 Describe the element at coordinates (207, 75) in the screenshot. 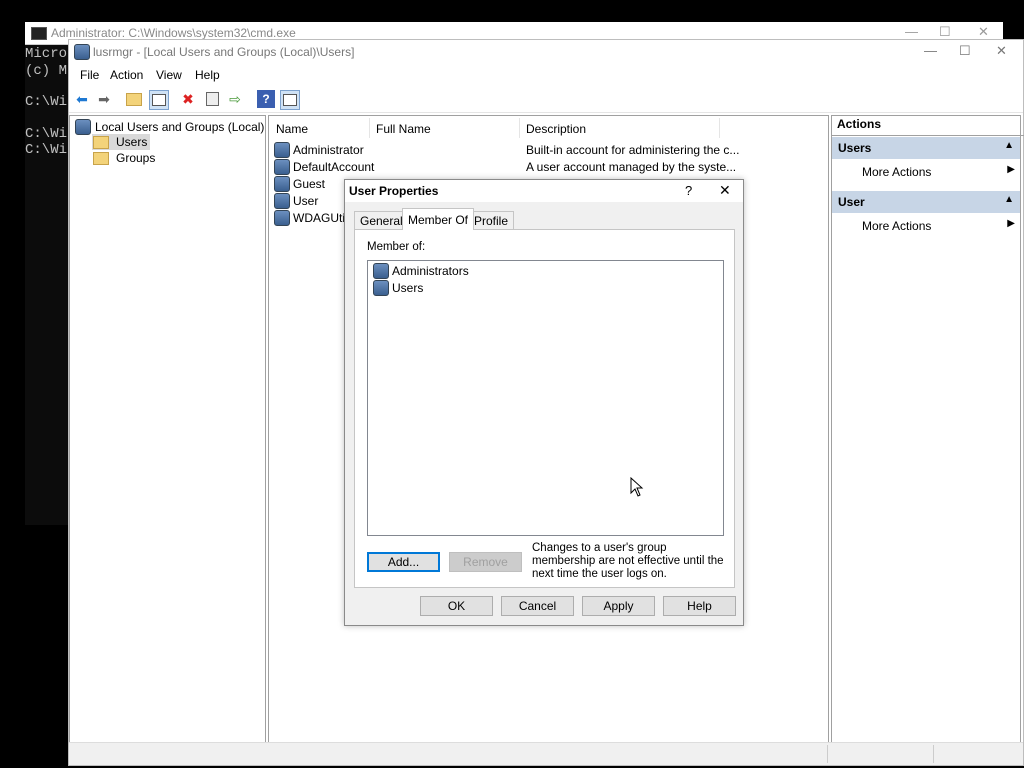

I see `menu-help: Help` at that location.